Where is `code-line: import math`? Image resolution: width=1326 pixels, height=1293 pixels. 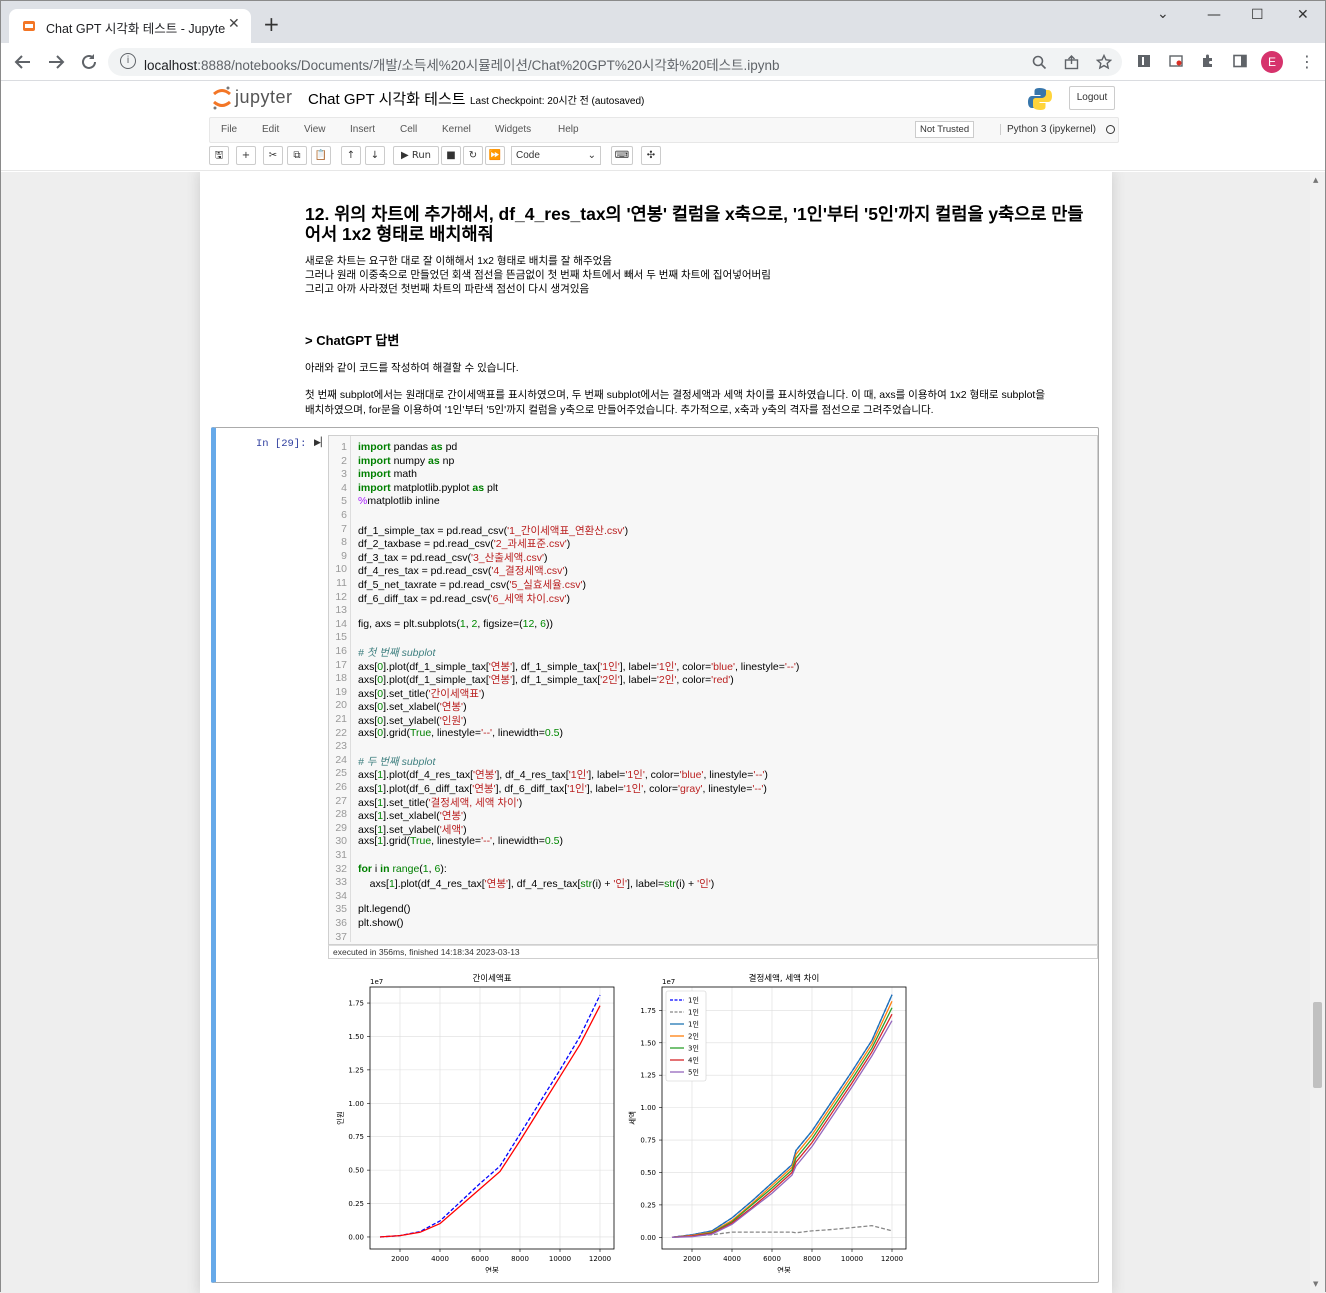 code-line: import math is located at coordinates (387, 474).